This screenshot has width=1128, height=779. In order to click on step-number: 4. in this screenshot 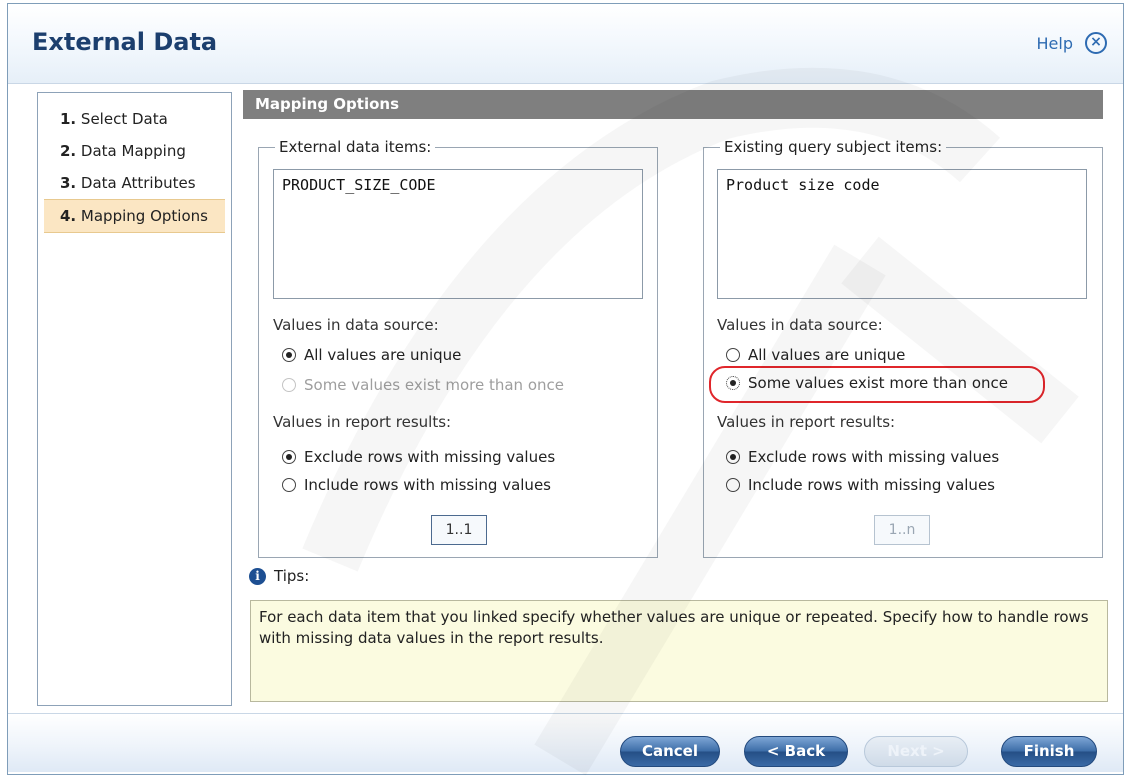, I will do `click(68, 216)`.